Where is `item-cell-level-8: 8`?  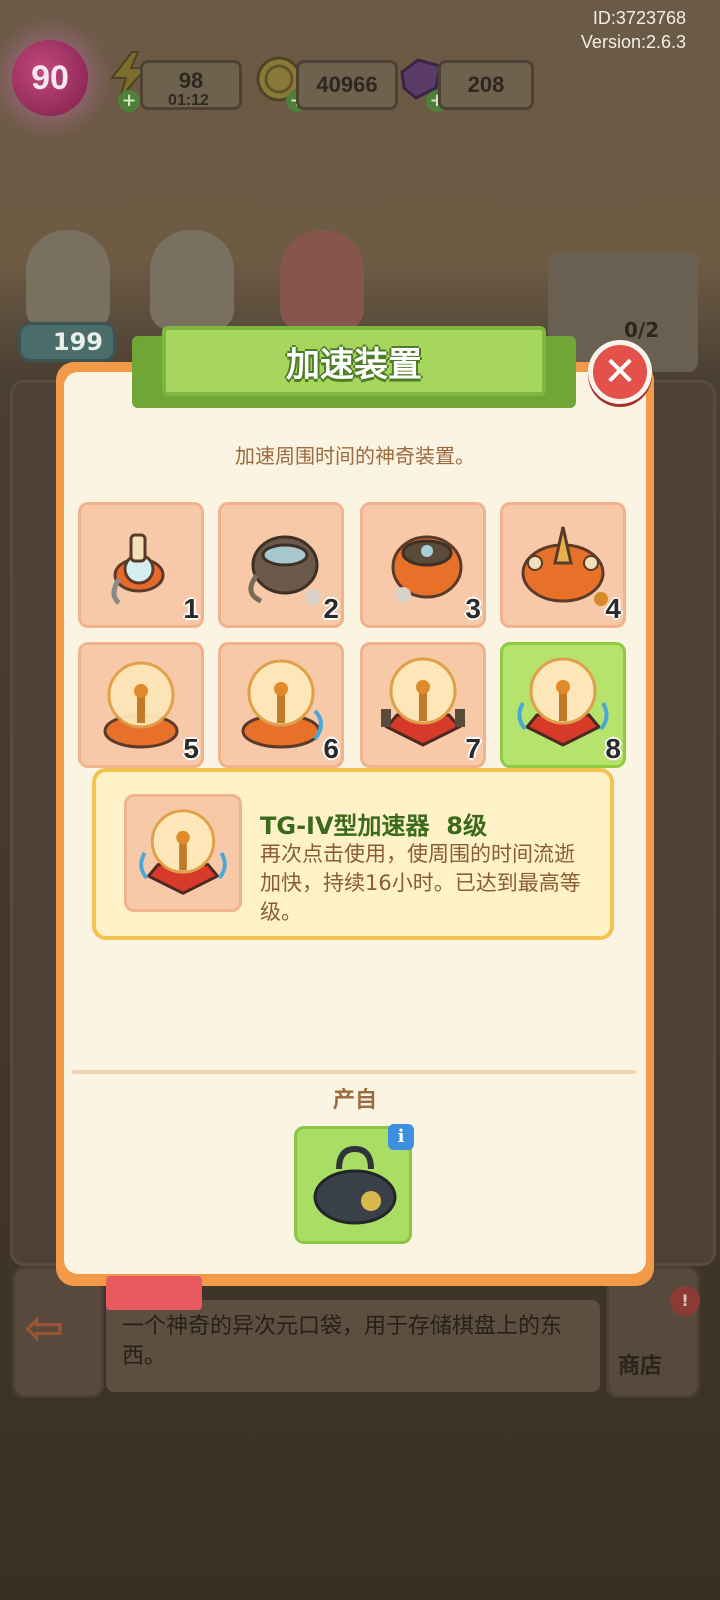 item-cell-level-8: 8 is located at coordinates (563, 705).